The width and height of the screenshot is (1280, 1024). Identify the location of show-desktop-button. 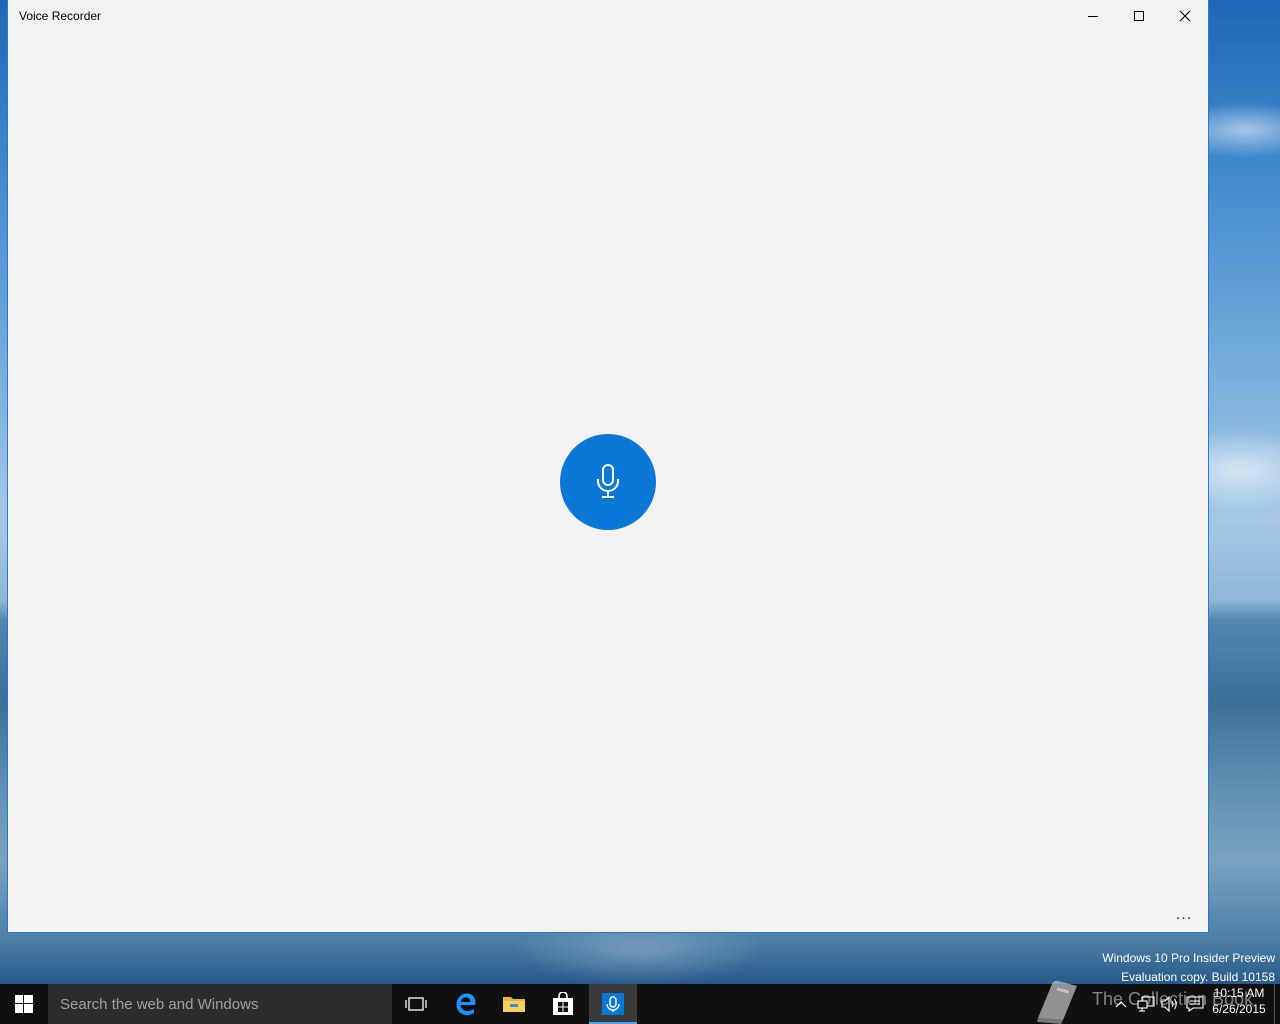
(1277, 1004).